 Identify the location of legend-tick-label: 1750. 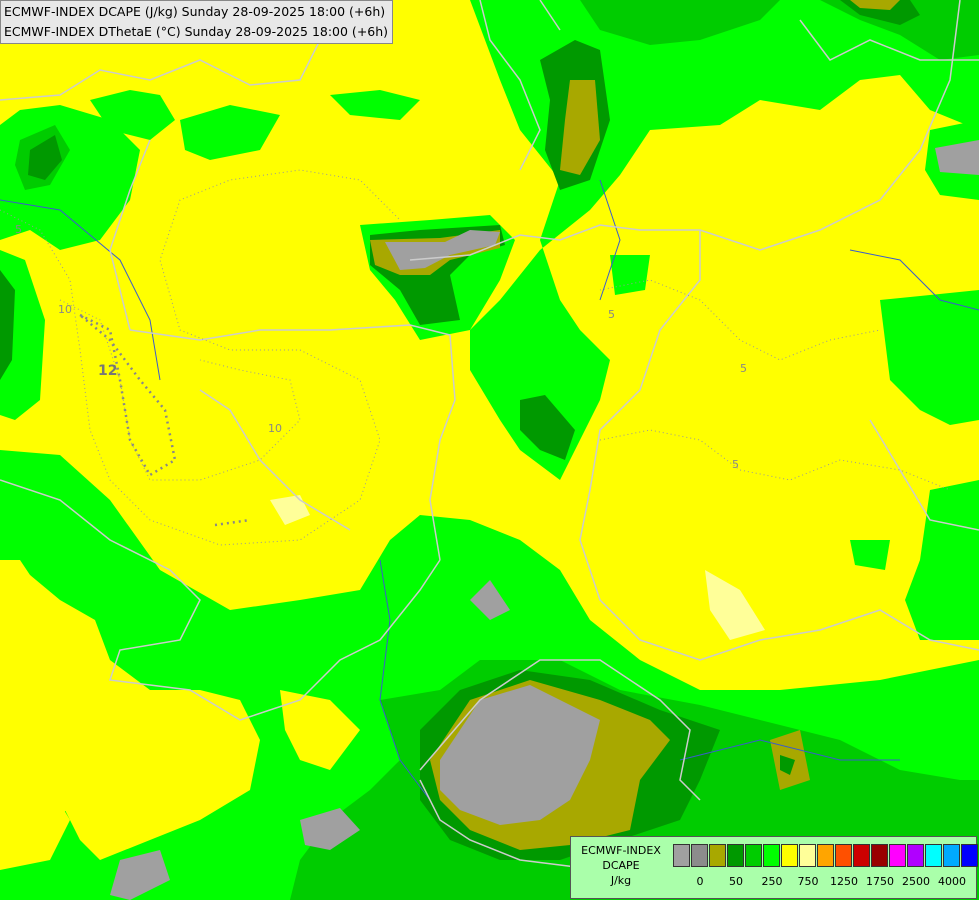
(880, 881).